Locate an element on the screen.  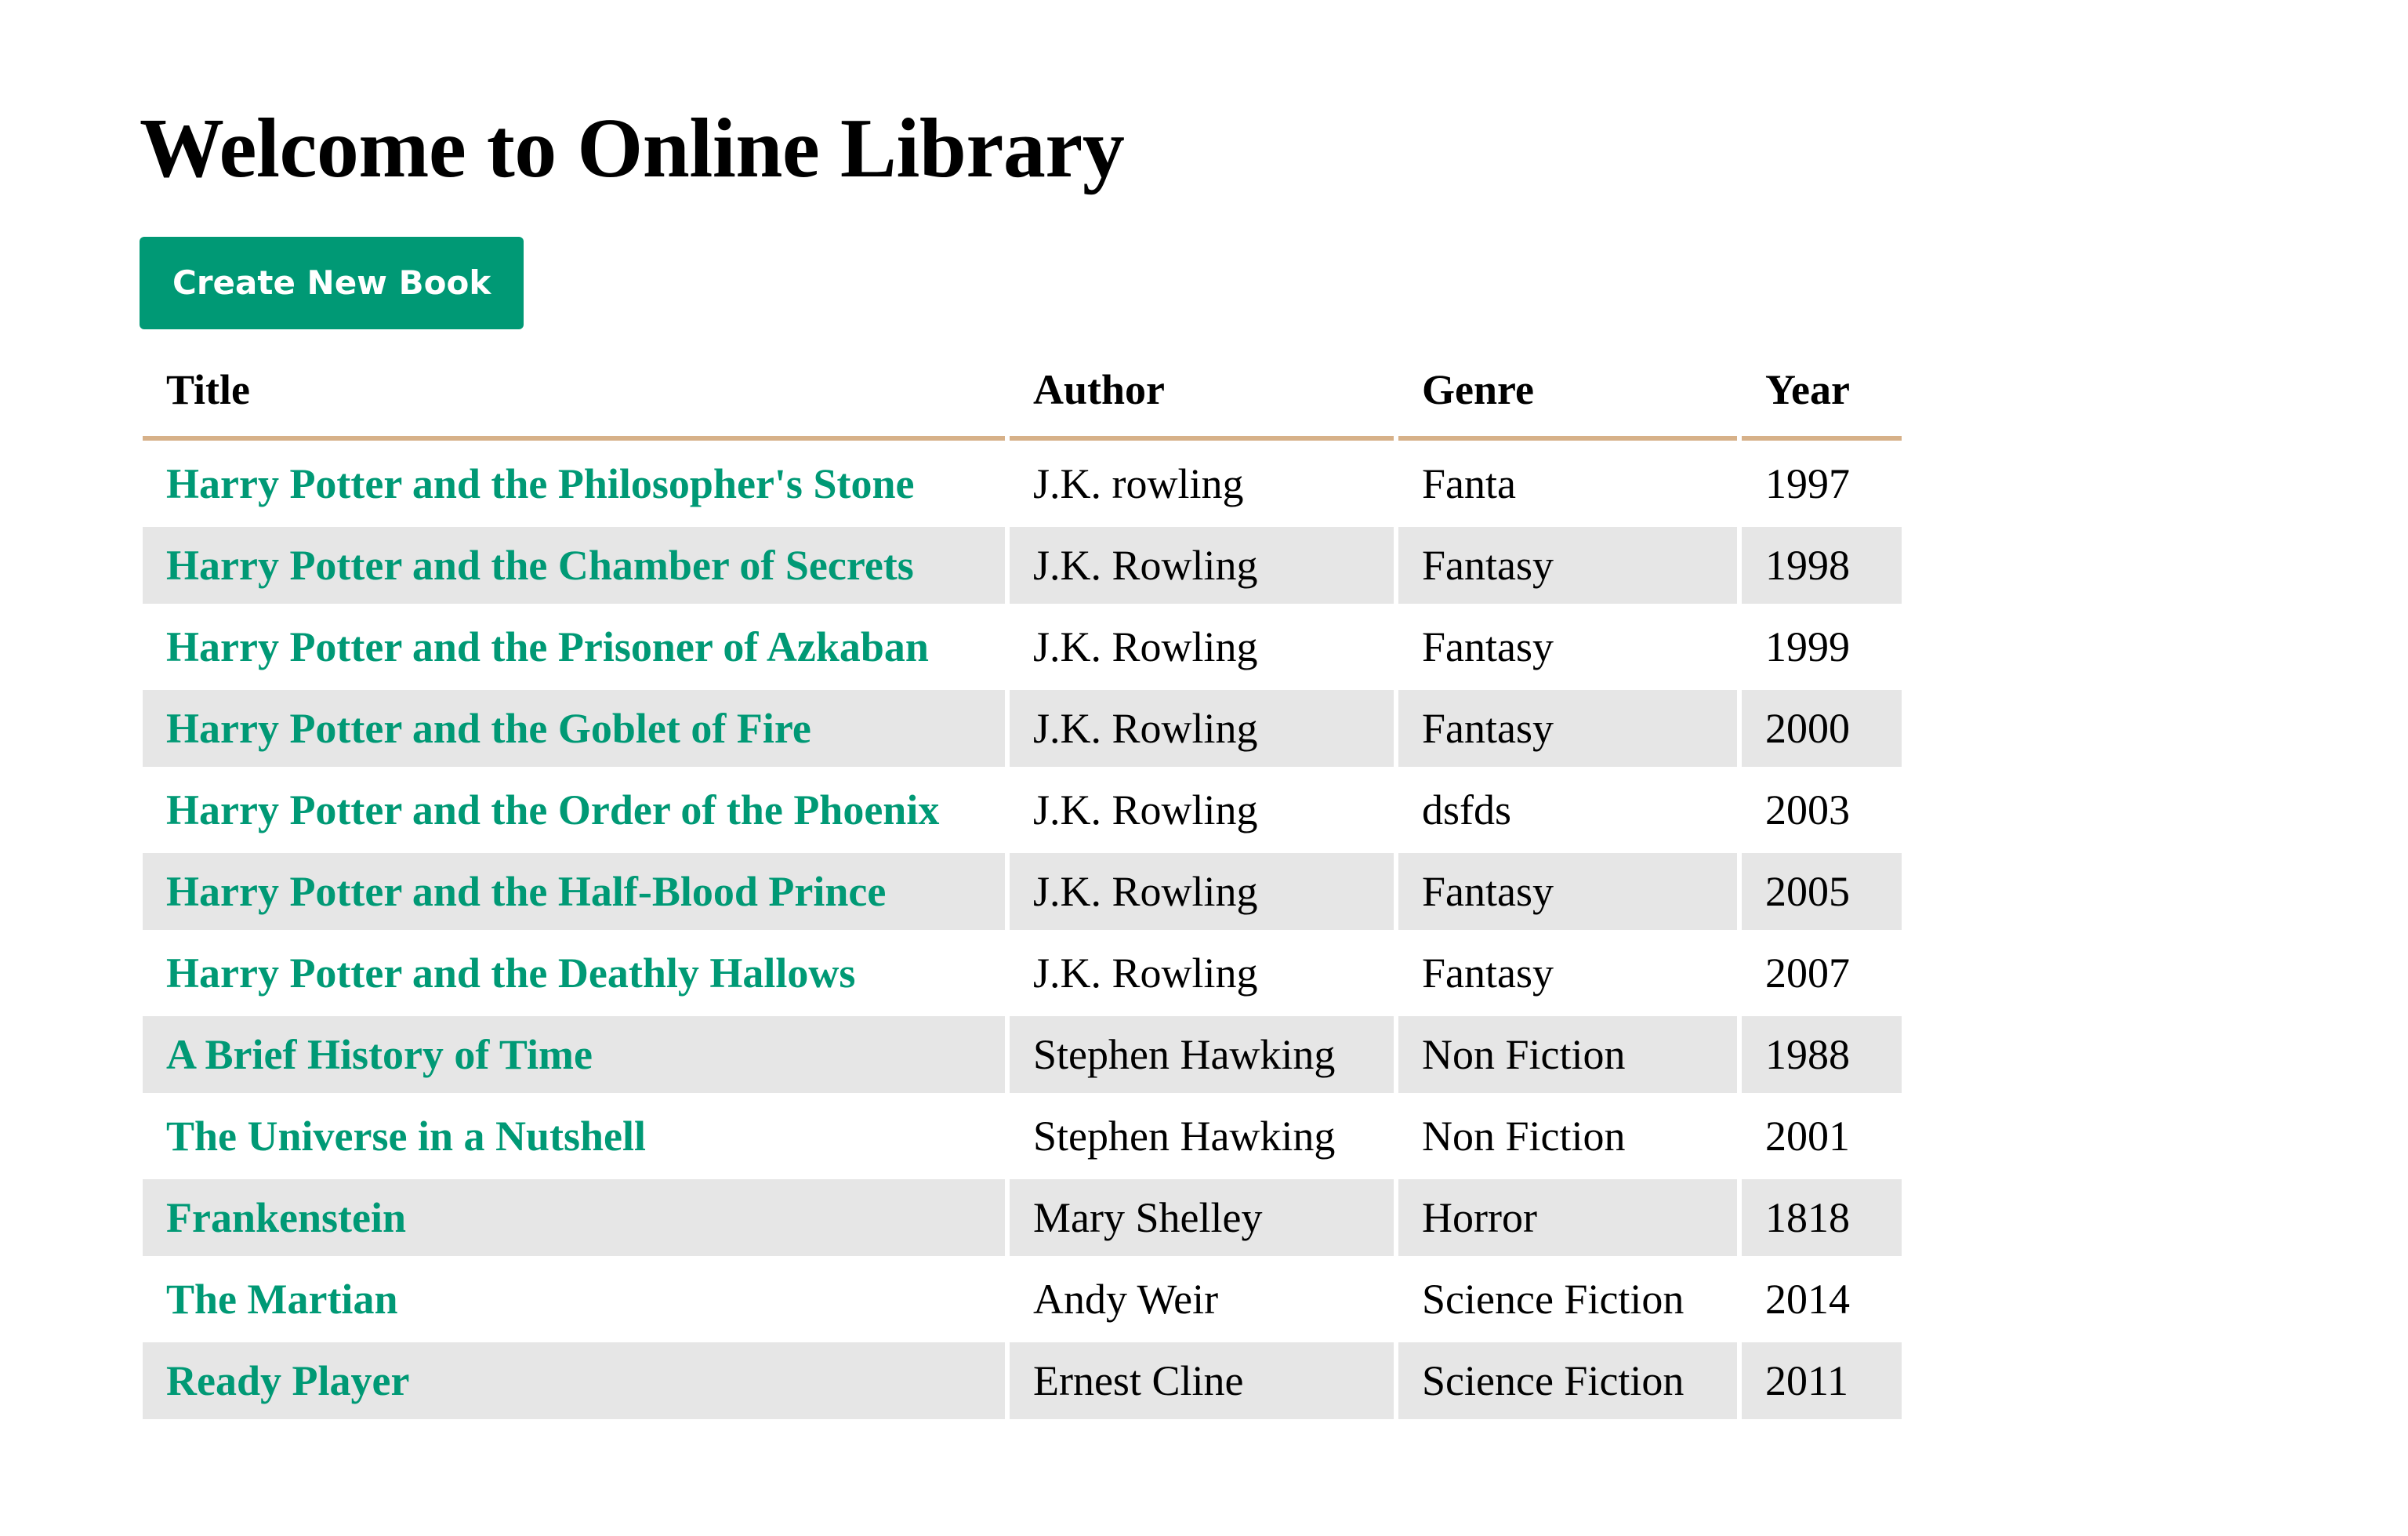
book-title-link: Harry Potter and the Chamber of Secrets is located at coordinates (540, 565).